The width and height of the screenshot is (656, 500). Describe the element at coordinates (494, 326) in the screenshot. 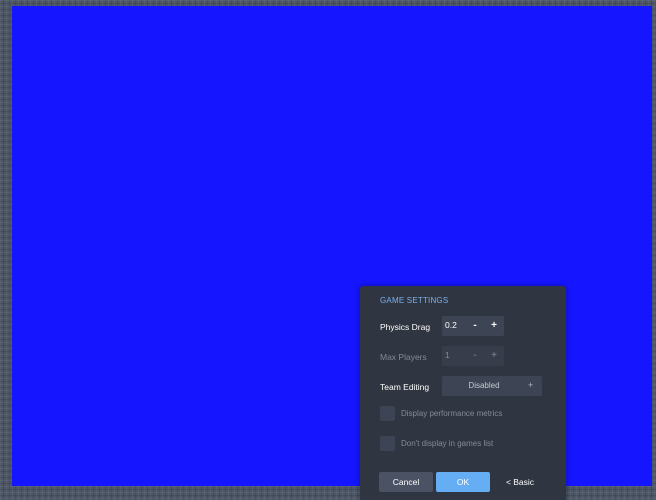

I see `physics-drag-increment-button: +` at that location.